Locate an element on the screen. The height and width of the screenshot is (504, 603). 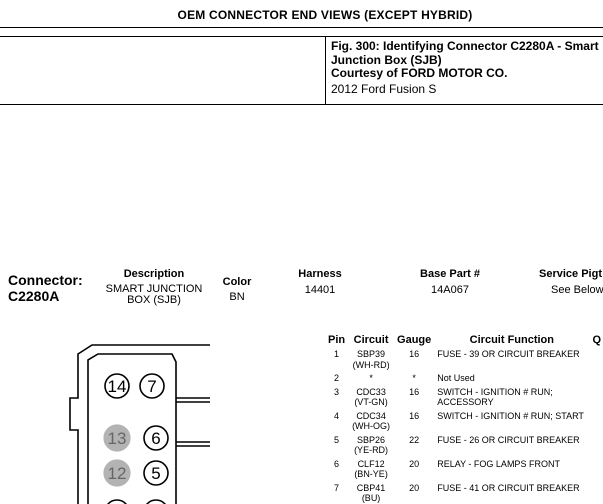
function-text: RELAY - FOG LAMPS FRONT is located at coordinates (498, 463).